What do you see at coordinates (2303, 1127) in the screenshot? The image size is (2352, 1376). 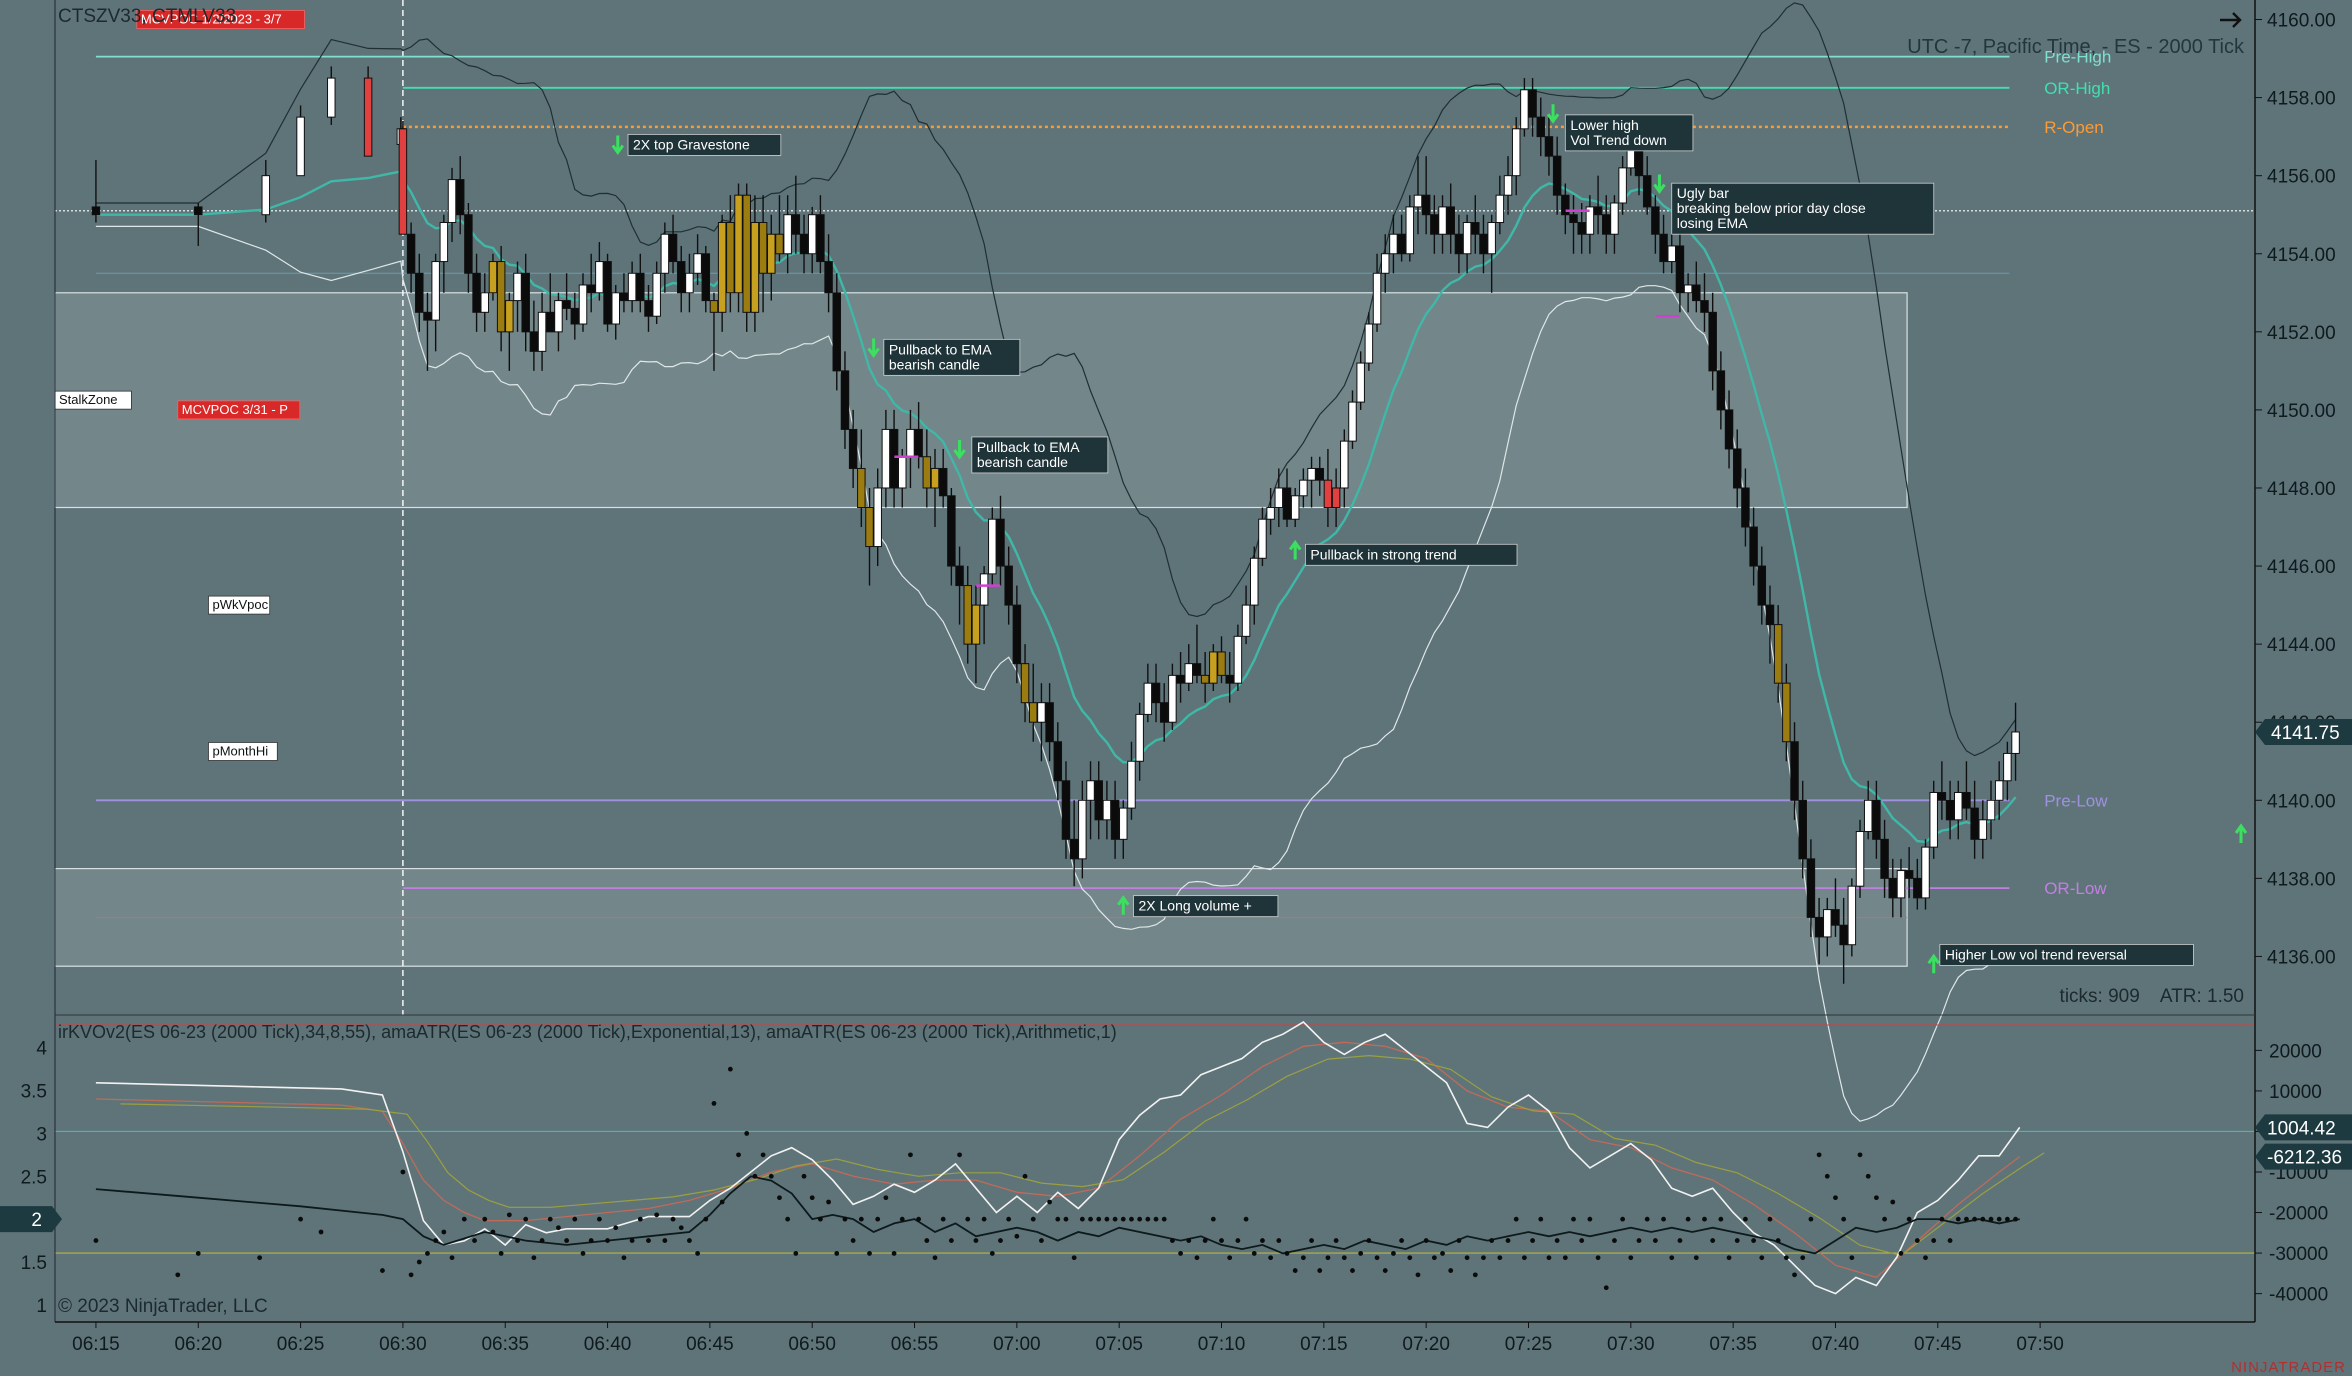 I see `kvo-badge: 1004.42` at bounding box center [2303, 1127].